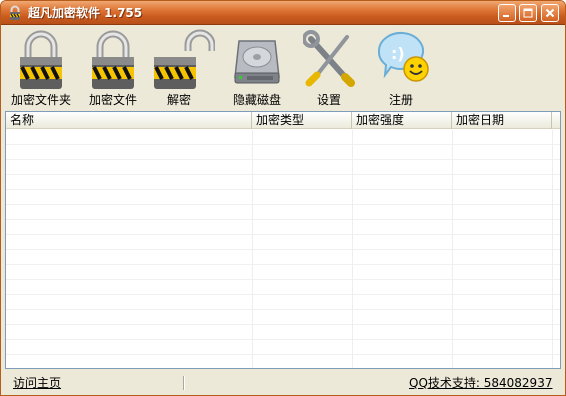  I want to click on close-button, so click(550, 13).